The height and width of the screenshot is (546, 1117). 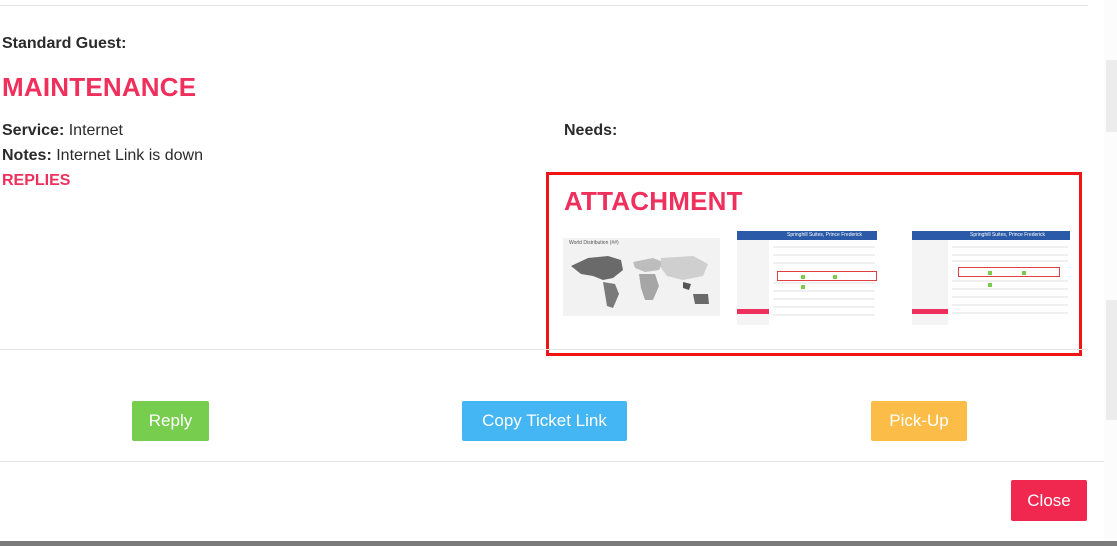 What do you see at coordinates (544, 421) in the screenshot?
I see `copy-ticket-link-button: Copy Ticket Link` at bounding box center [544, 421].